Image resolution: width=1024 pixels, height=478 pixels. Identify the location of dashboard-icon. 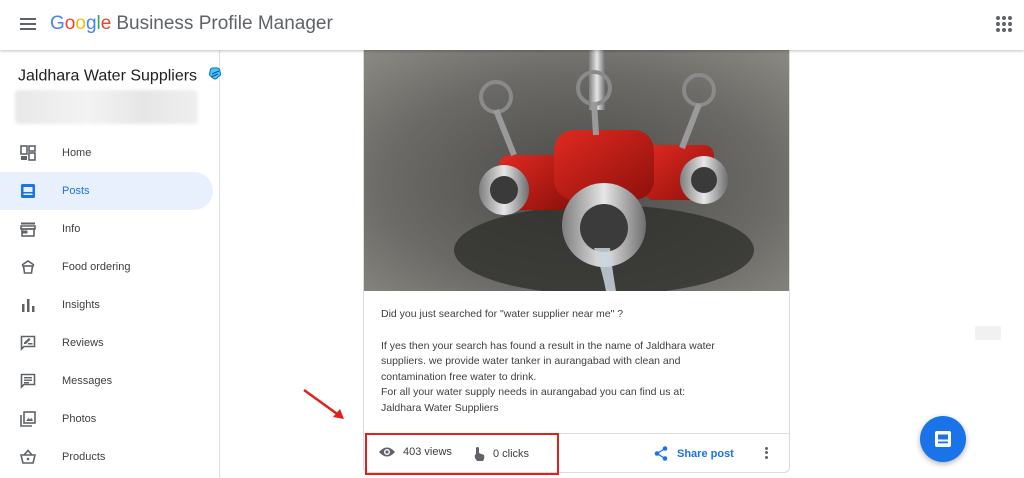
(28, 153).